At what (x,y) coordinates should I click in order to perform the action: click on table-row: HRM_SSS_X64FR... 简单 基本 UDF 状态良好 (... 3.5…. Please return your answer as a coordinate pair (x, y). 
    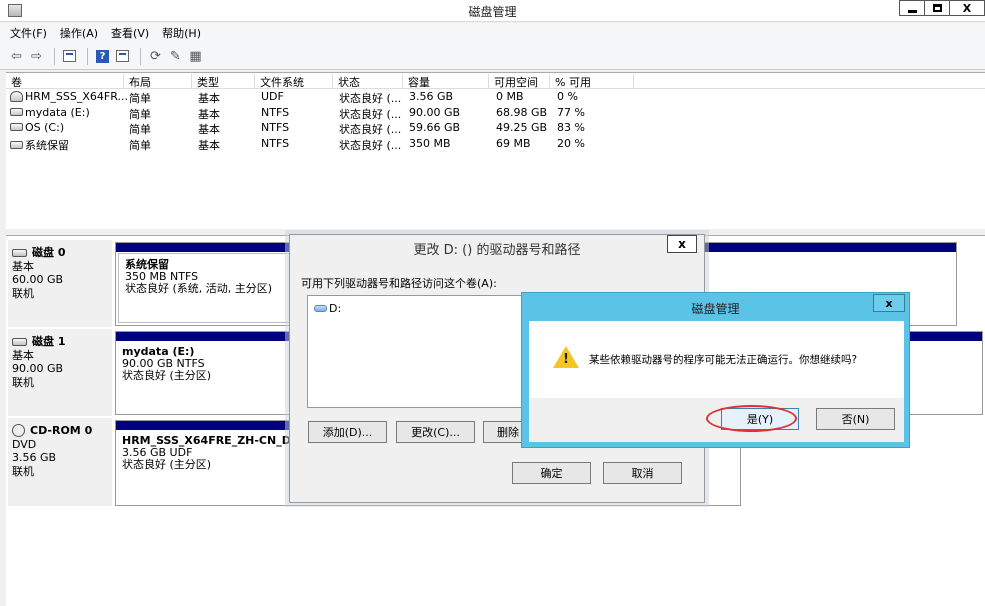
    Looking at the image, I should click on (495, 97).